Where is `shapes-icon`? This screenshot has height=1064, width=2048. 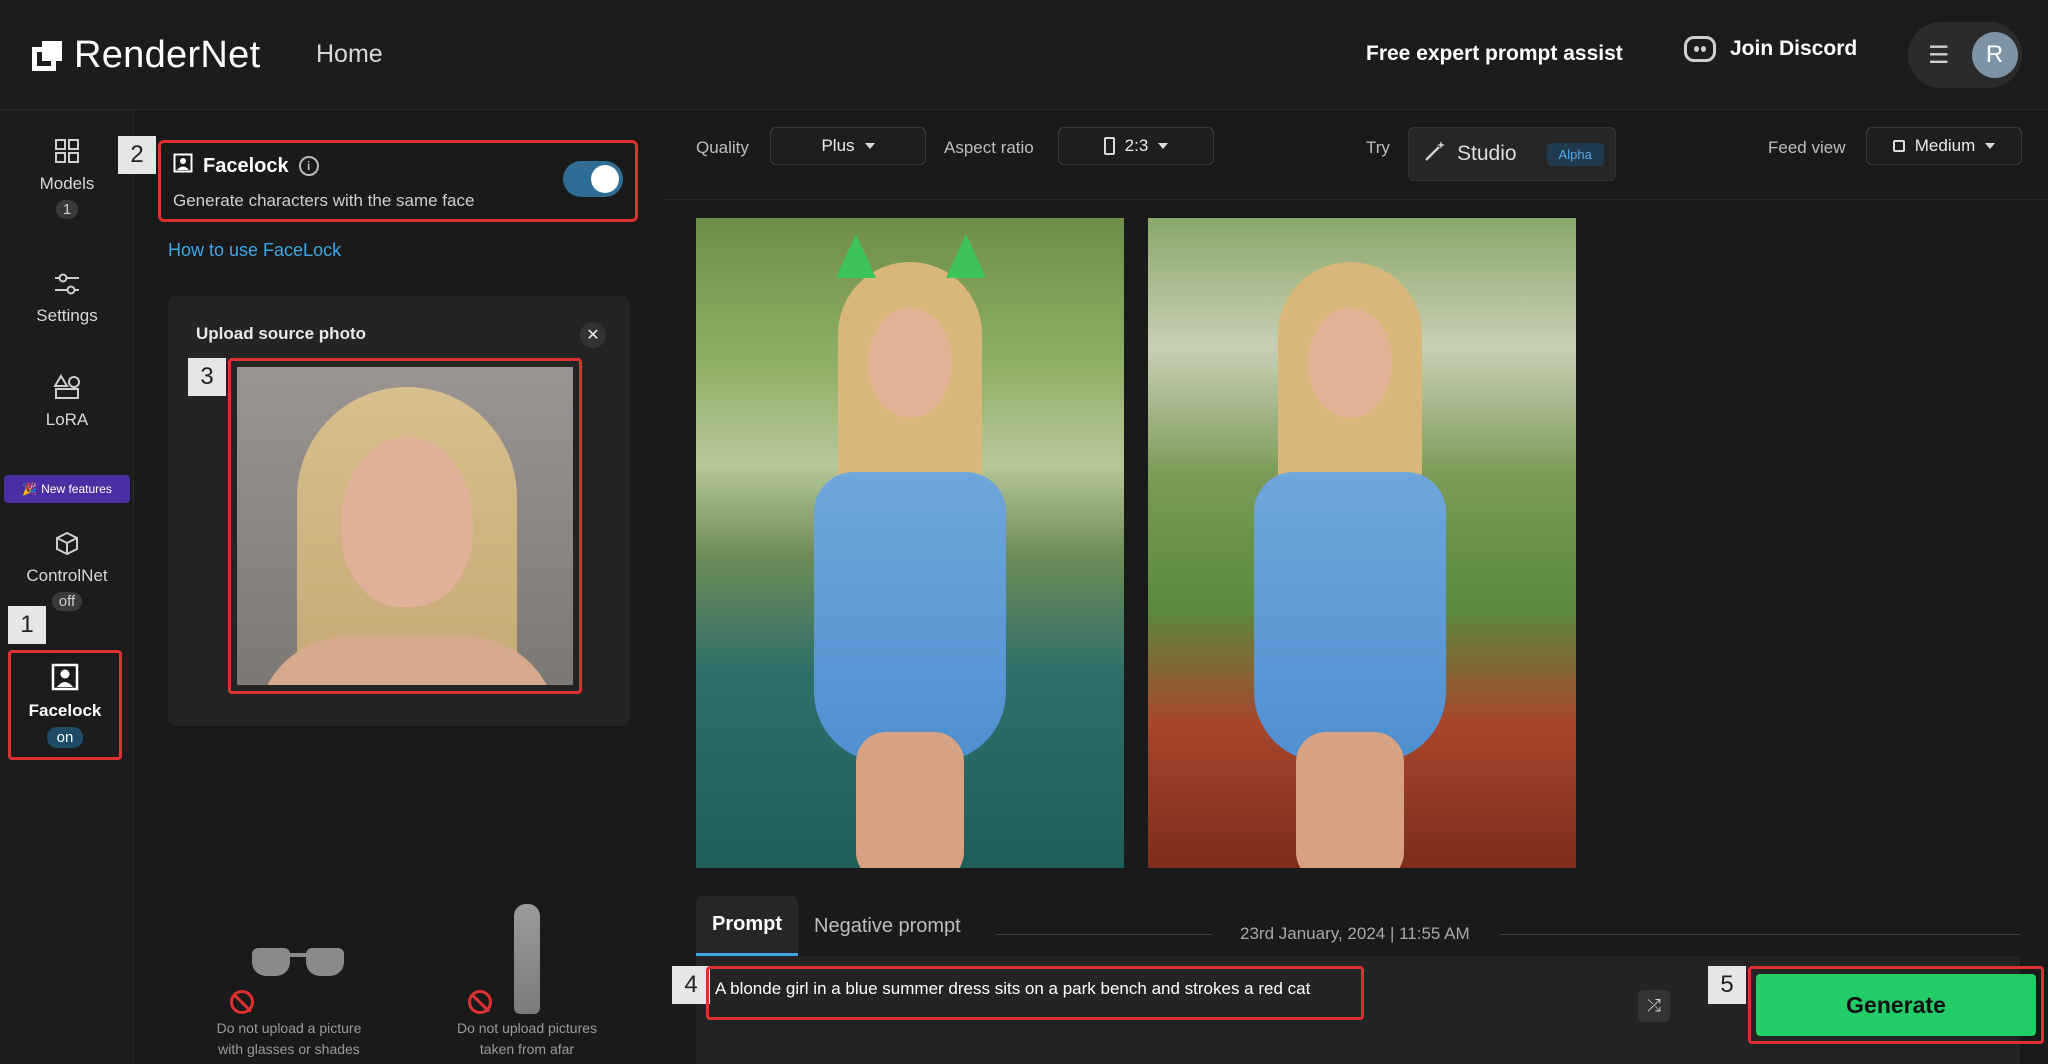 shapes-icon is located at coordinates (67, 389).